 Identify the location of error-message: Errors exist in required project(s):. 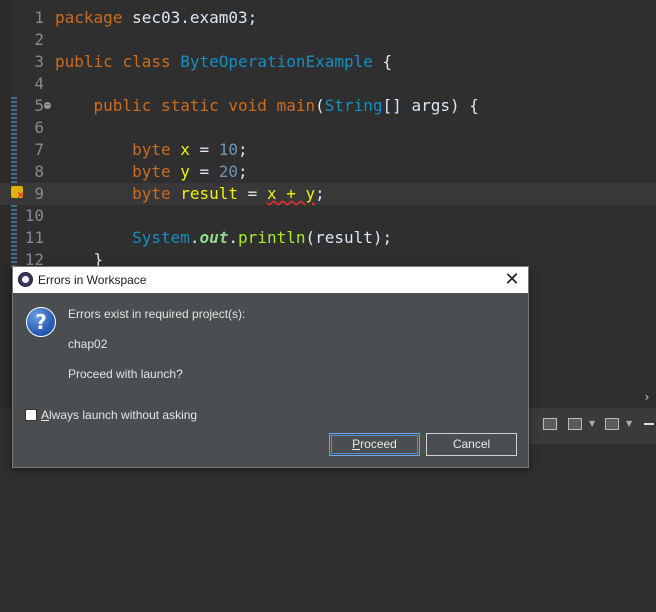
(157, 314).